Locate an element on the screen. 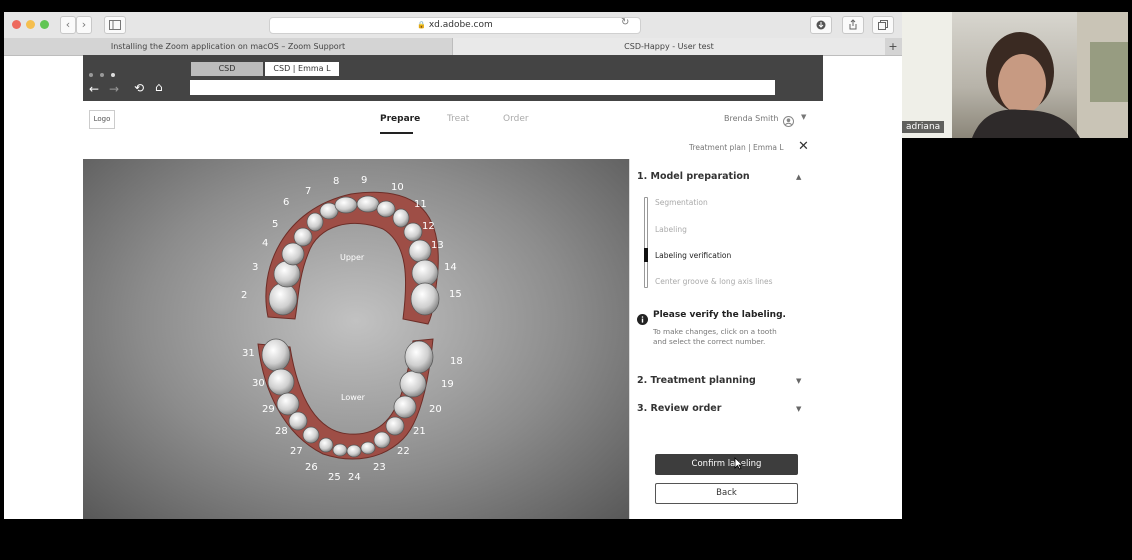  tooth-number: 30 is located at coordinates (258, 383).